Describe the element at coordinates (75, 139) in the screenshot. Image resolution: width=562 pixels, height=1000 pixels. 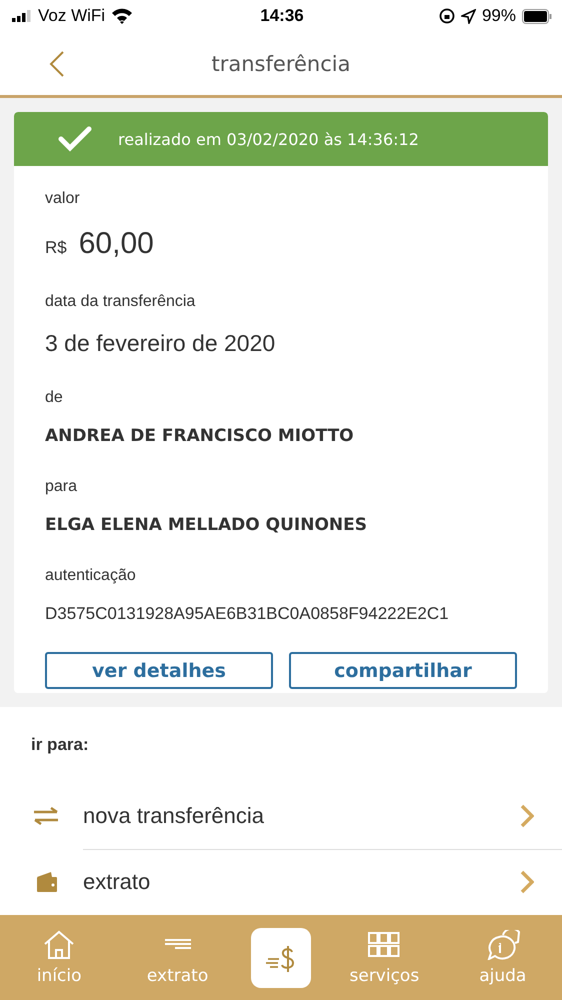
I see `checkmark-icon` at that location.